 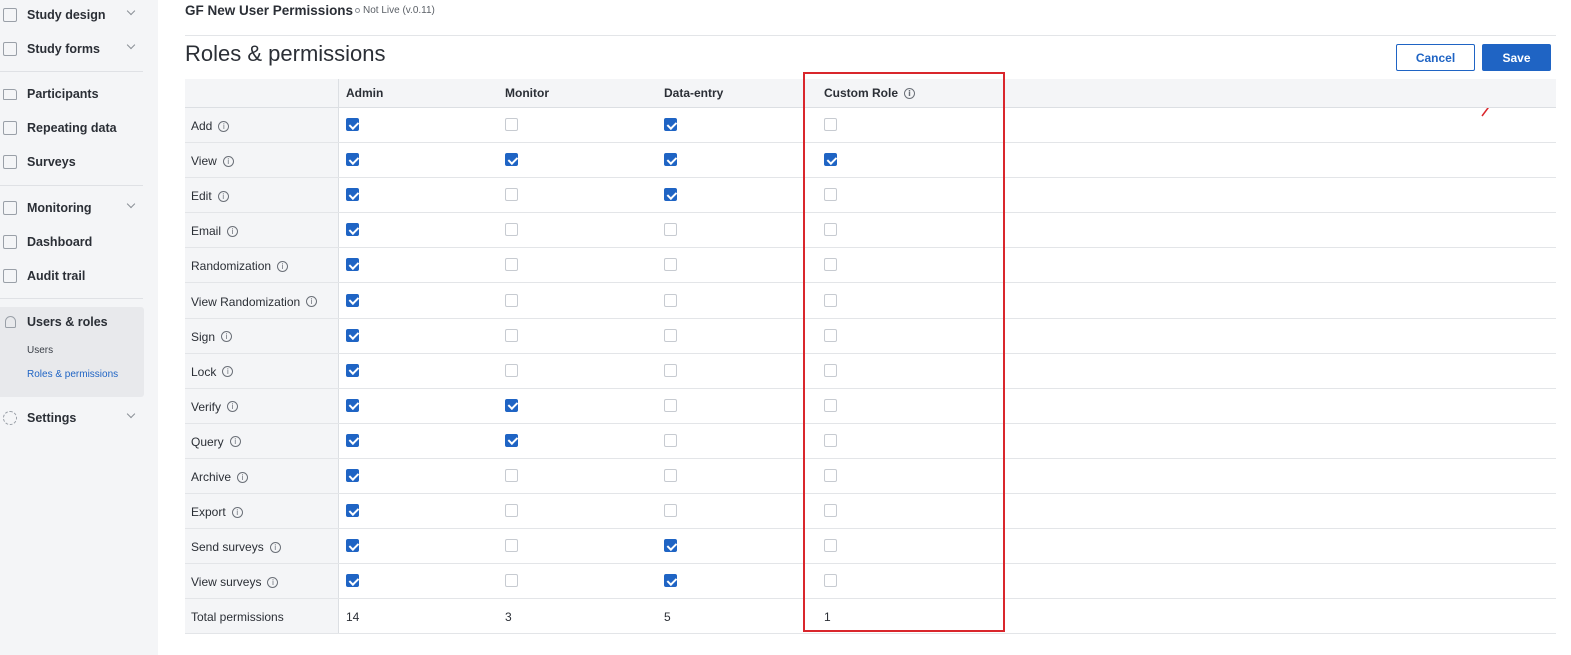 What do you see at coordinates (72, 374) in the screenshot?
I see `sidebar-subitem-roles-permissions: Roles & permissions` at bounding box center [72, 374].